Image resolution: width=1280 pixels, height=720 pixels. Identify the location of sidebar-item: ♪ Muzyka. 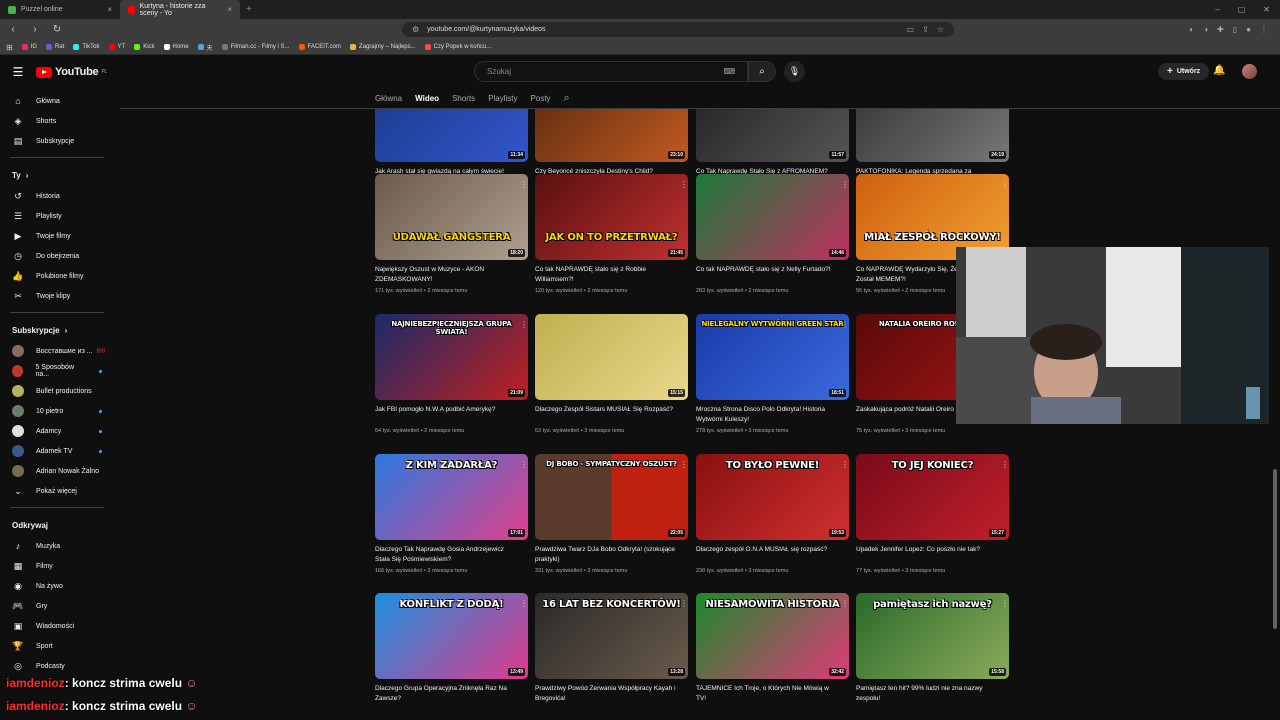
(58, 546).